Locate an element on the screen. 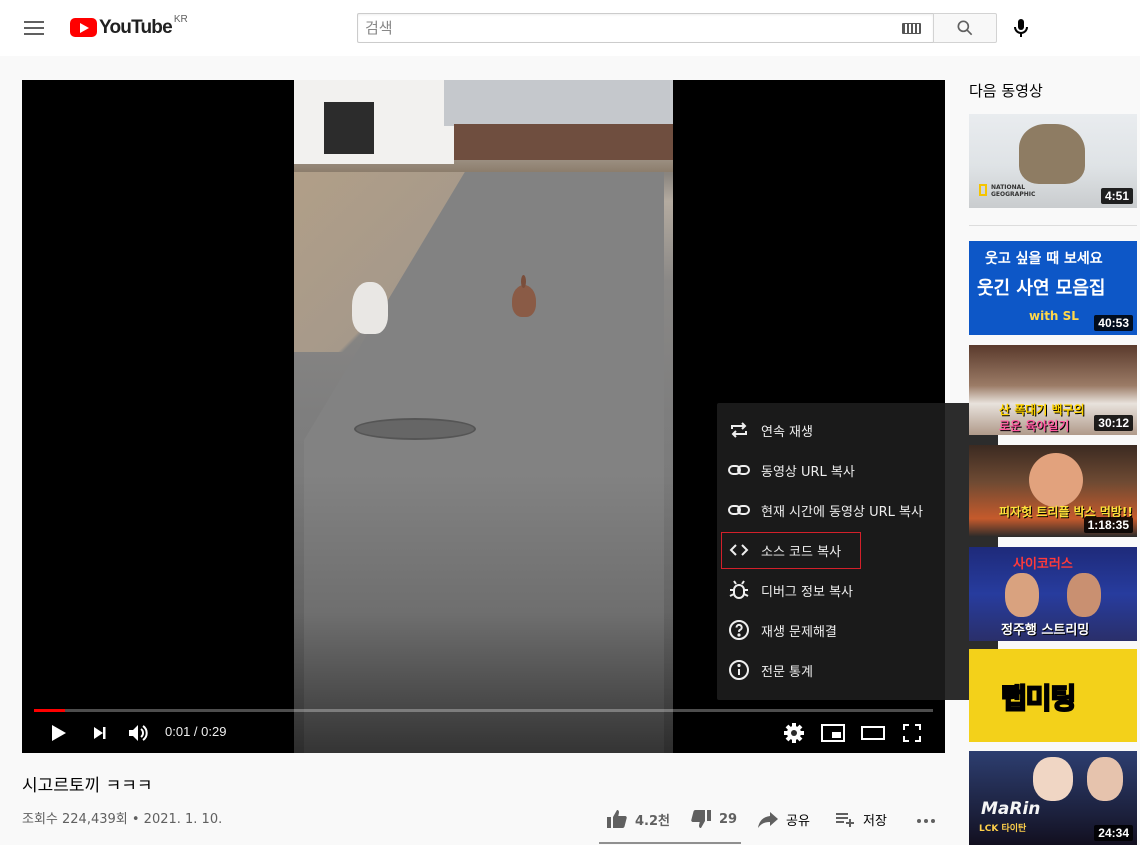 The height and width of the screenshot is (845, 1140). search-input is located at coordinates (618, 28).